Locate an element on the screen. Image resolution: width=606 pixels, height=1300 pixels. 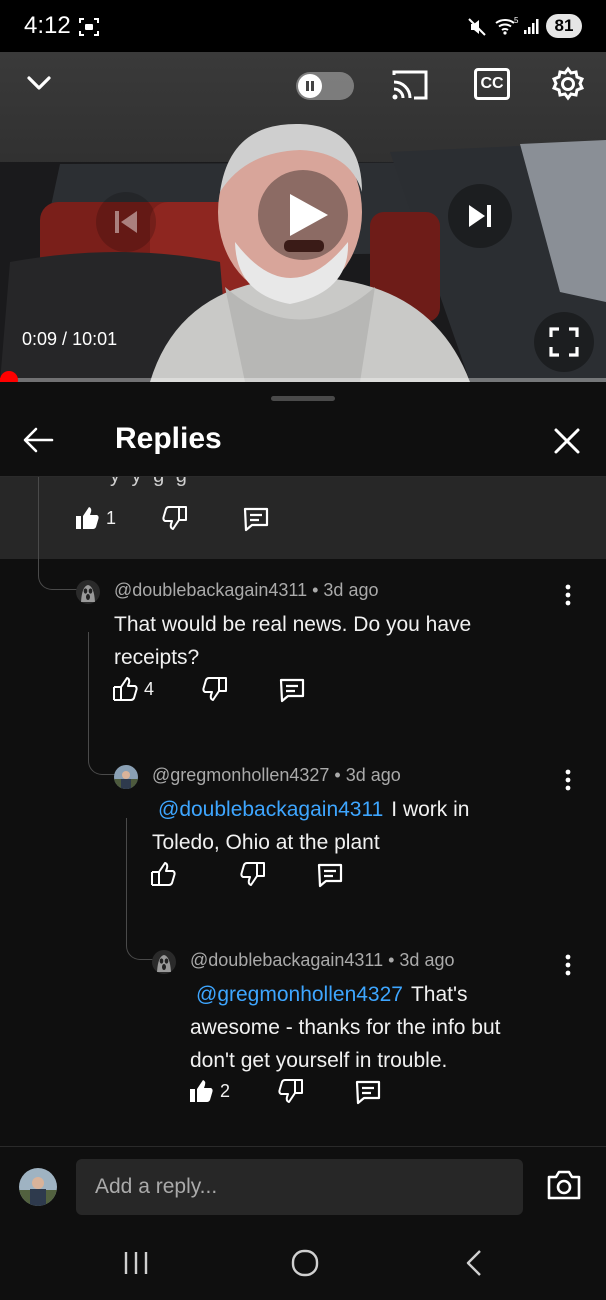
recent-apps-icon is located at coordinates (136, 1263).